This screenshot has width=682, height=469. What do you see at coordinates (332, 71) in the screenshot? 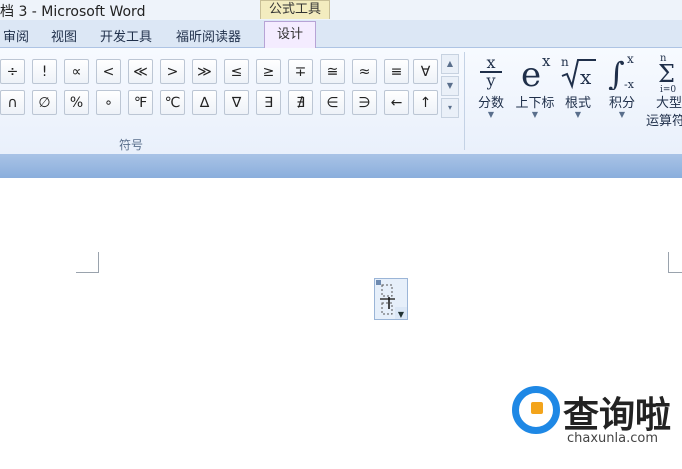
I see `symbol-button: ≅` at bounding box center [332, 71].